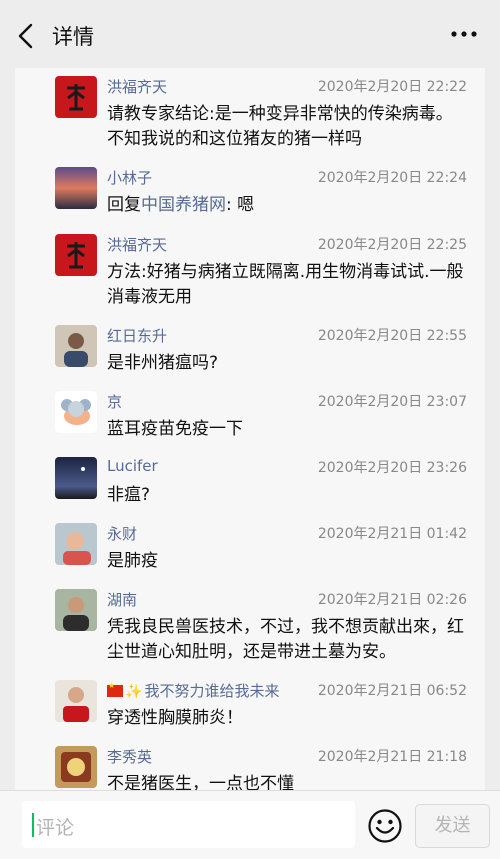 This screenshot has width=500, height=859. Describe the element at coordinates (124, 205) in the screenshot. I see `reply-prefix: 回复` at that location.